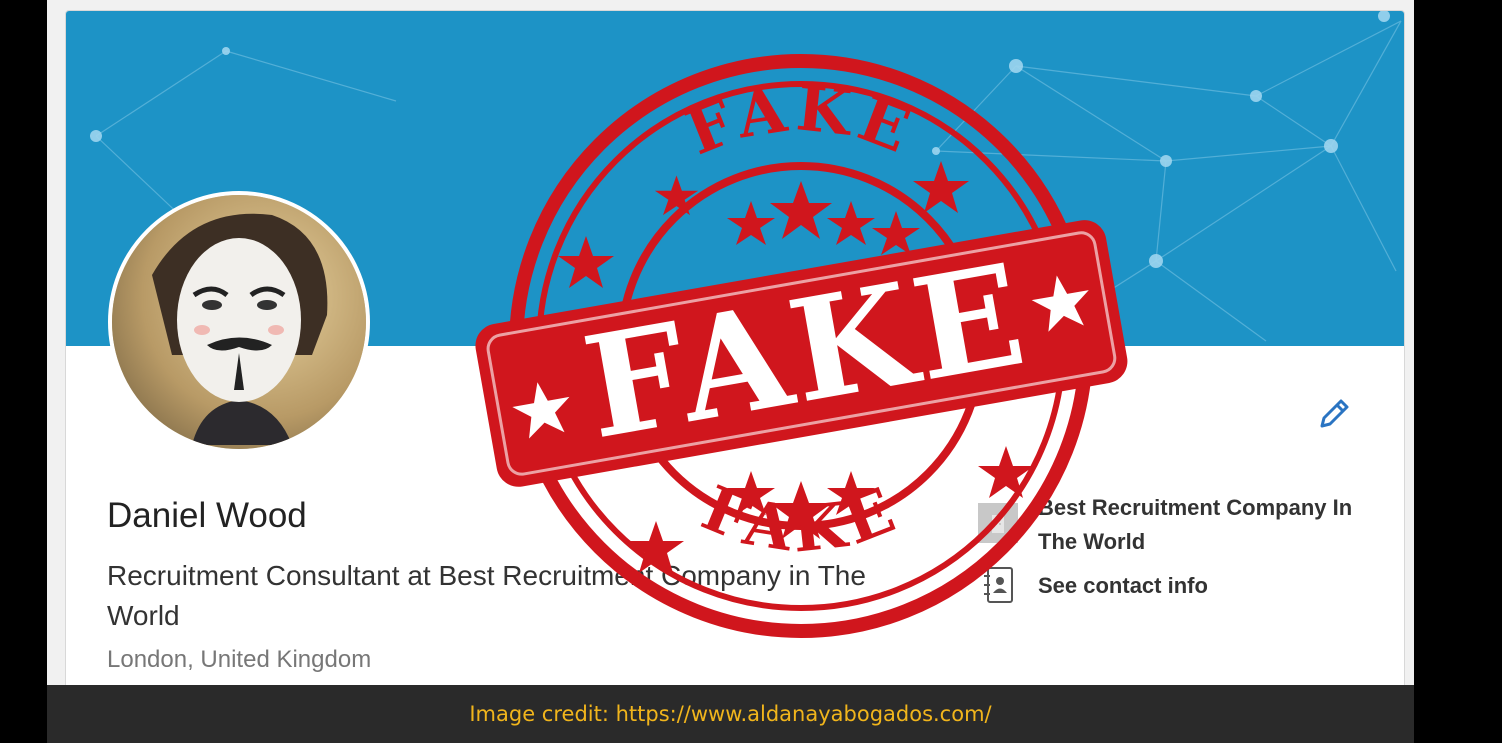  Describe the element at coordinates (1195, 524) in the screenshot. I see `company-name: Best Recruitment Company In The World` at that location.